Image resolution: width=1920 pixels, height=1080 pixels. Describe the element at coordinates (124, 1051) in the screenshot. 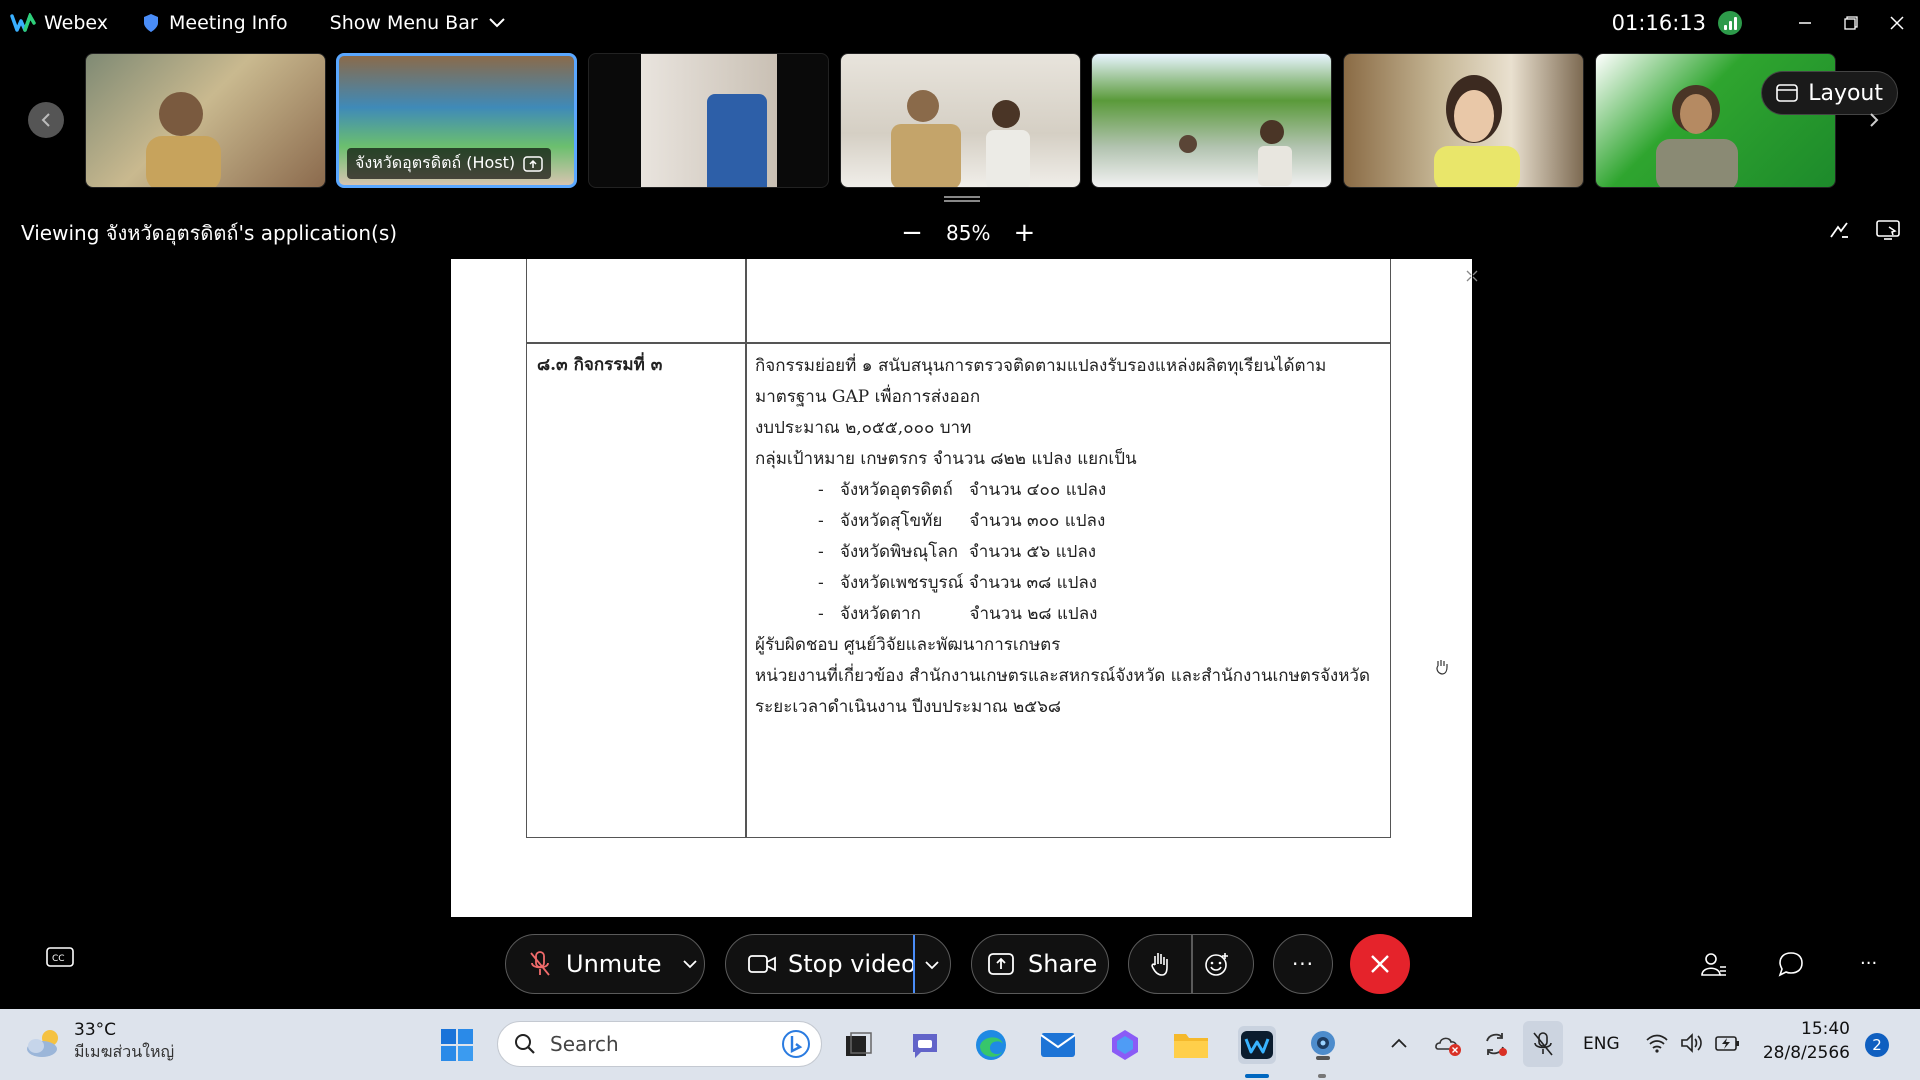

I see `weather-description: มีเมฆส่วนใหญ่` at that location.